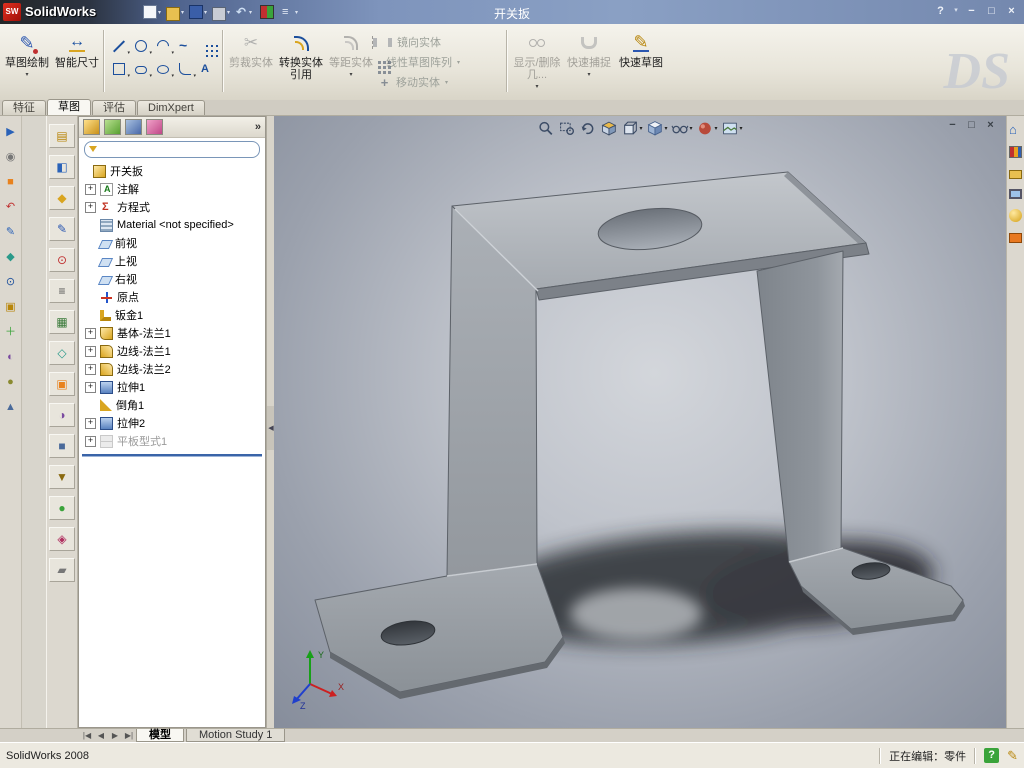  I want to click on line-tool-button, so click(119, 45).